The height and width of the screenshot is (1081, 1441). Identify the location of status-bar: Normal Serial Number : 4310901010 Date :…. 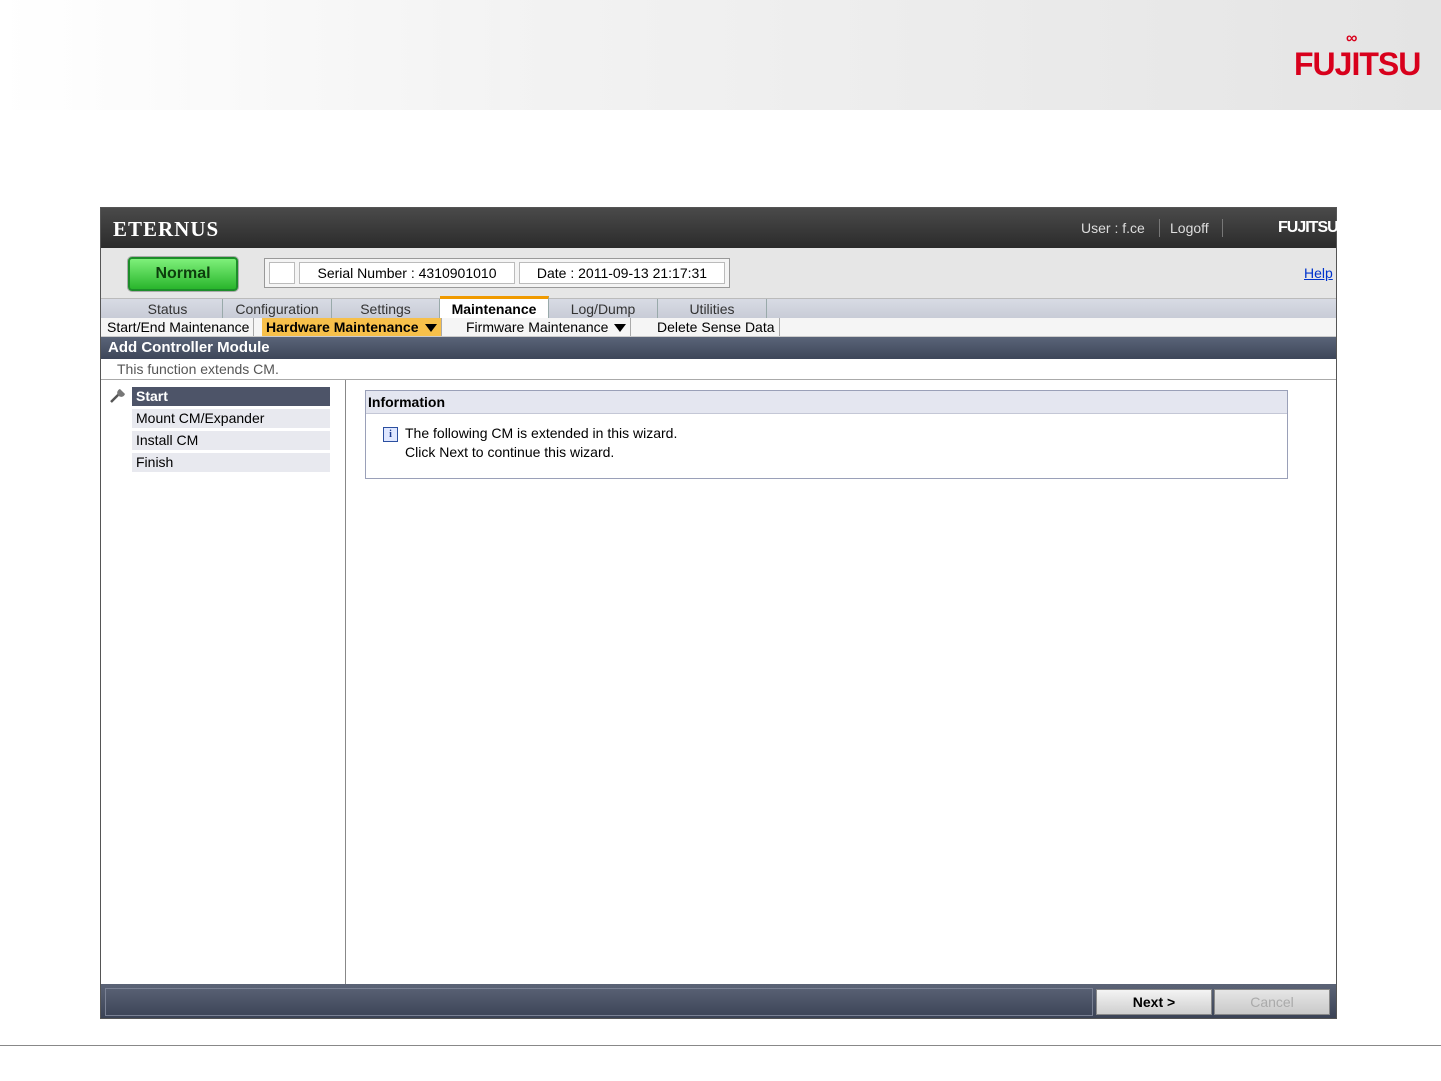
(718, 273).